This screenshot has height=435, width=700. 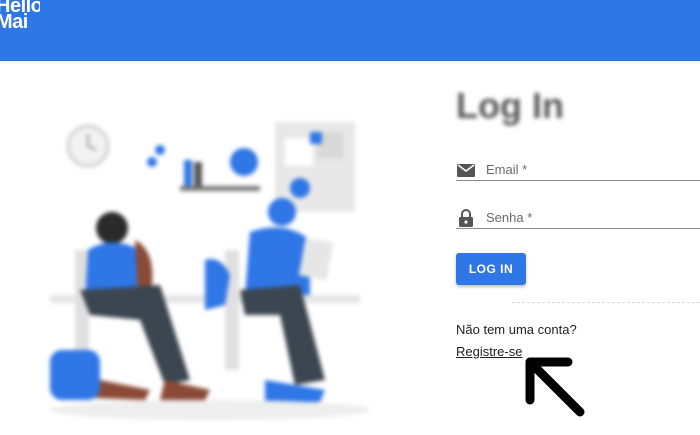 I want to click on lock-icon, so click(x=466, y=218).